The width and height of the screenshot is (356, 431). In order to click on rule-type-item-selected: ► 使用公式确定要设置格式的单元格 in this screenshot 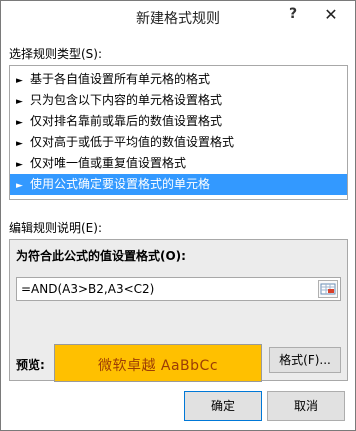, I will do `click(178, 184)`.